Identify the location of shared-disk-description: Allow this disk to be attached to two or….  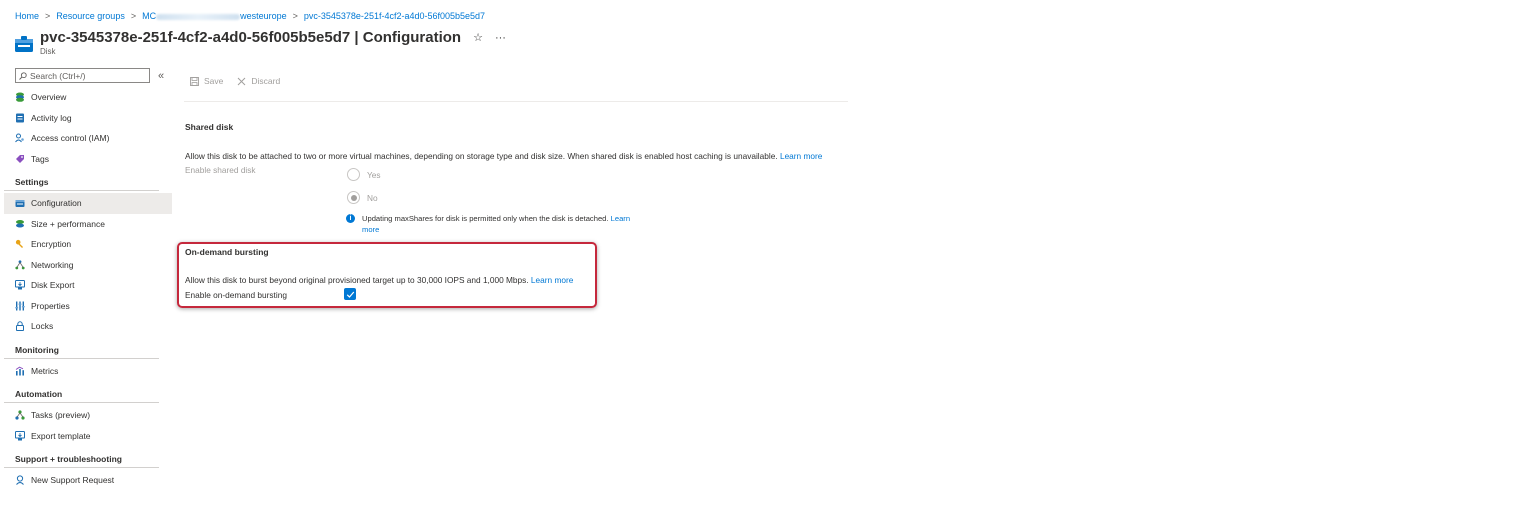
(504, 156).